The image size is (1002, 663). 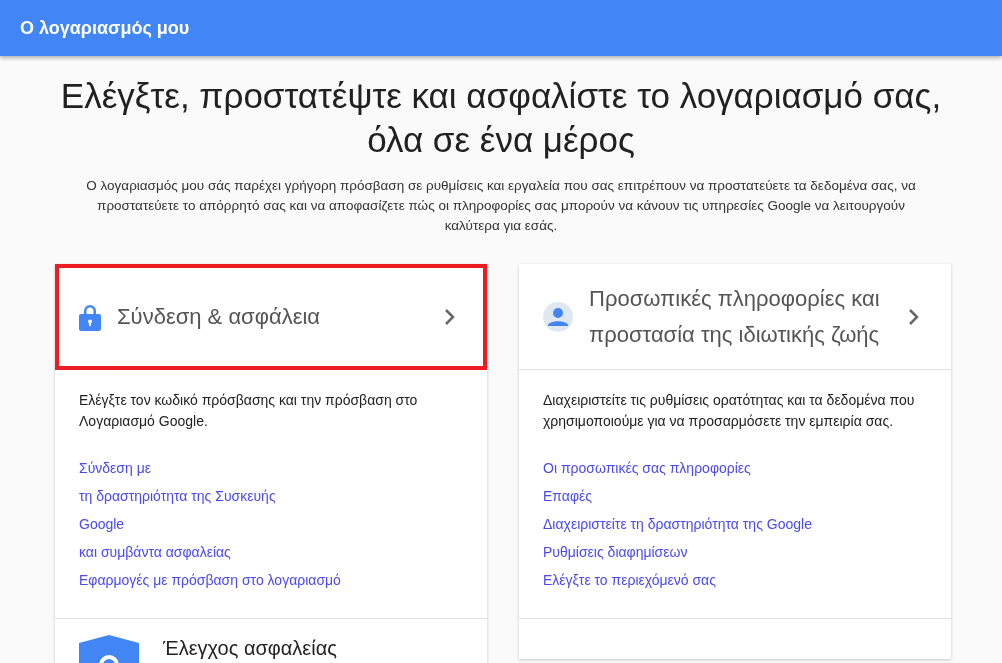 What do you see at coordinates (210, 580) in the screenshot?
I see `card-link: Εφαρμογές με πρόσβαση στο λογαριασμό` at bounding box center [210, 580].